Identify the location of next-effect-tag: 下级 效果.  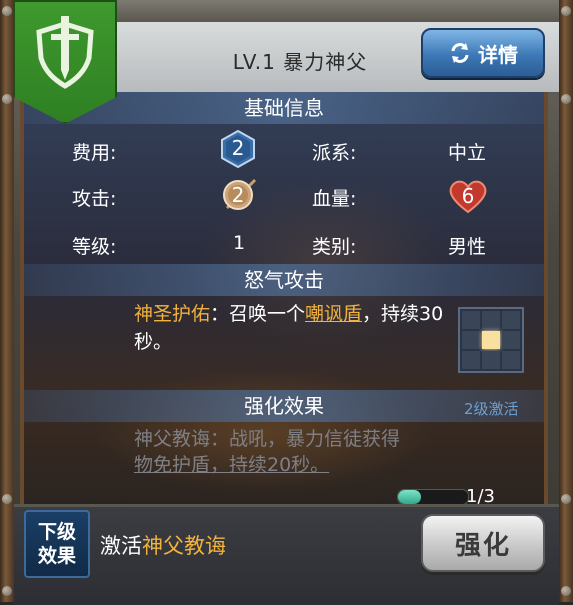
(57, 544).